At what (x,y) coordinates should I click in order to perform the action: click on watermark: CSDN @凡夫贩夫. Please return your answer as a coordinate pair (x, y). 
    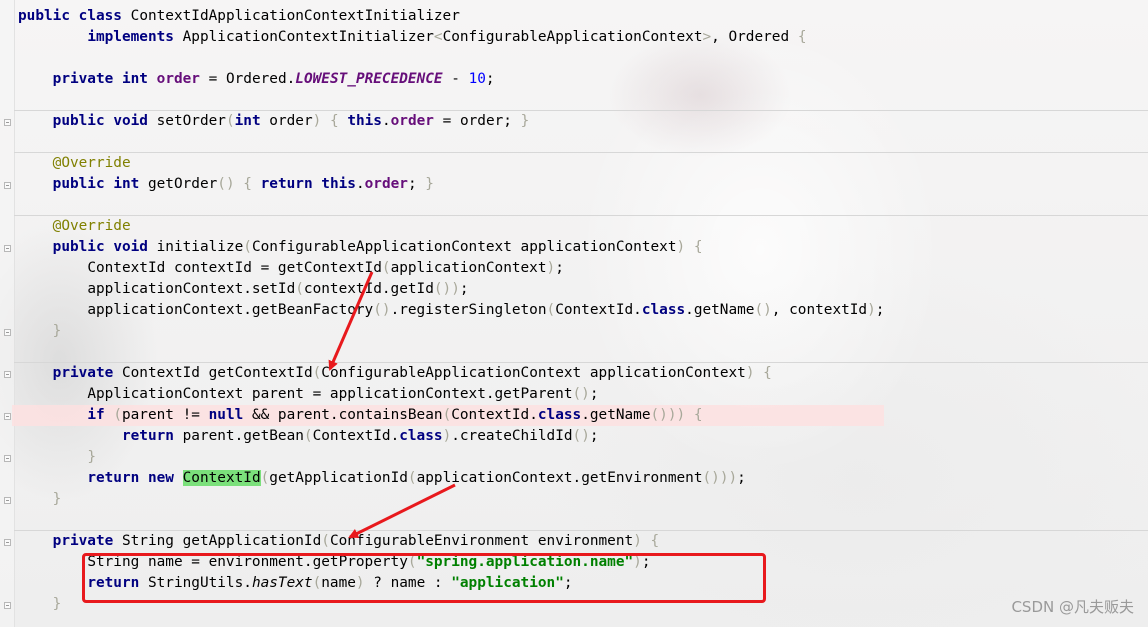
    Looking at the image, I should click on (1072, 607).